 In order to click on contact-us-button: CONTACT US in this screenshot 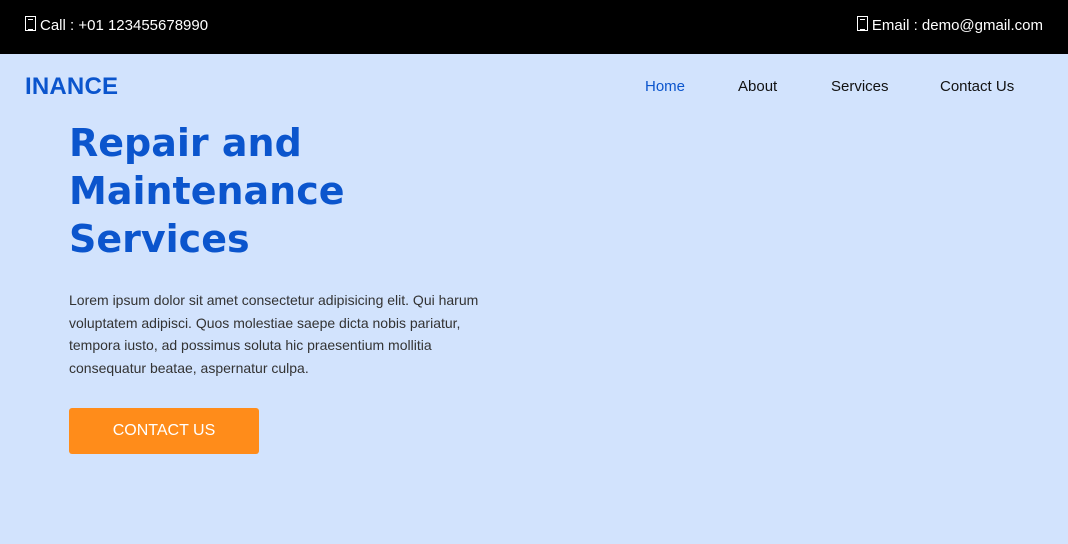, I will do `click(164, 431)`.